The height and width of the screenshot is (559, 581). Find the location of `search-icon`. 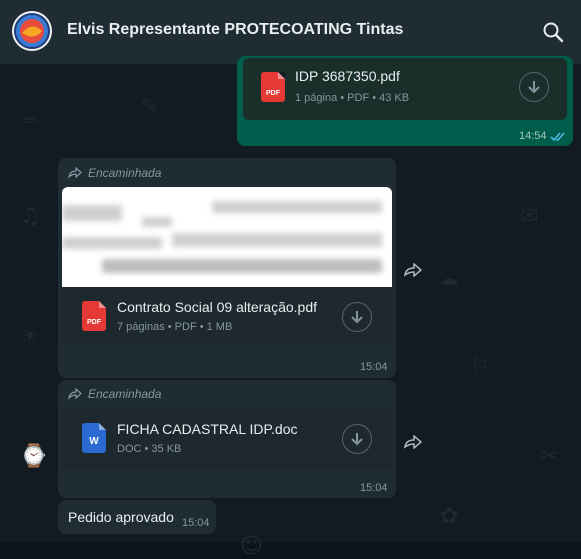

search-icon is located at coordinates (553, 32).